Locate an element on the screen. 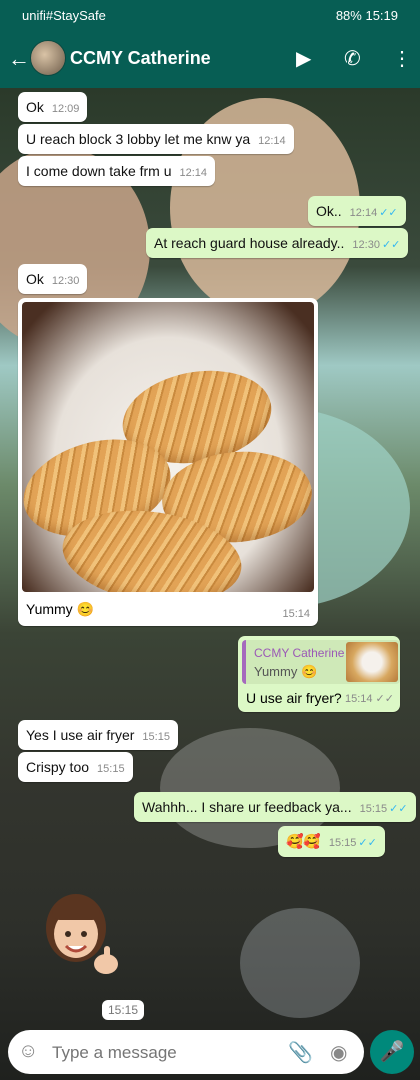 The image size is (420, 1080). message-composer: ☺ 📎 ◉ is located at coordinates (186, 1052).